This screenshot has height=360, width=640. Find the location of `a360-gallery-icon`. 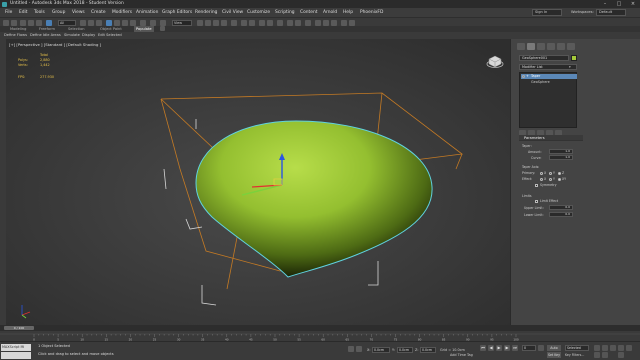

a360-gallery-icon is located at coordinates (352, 22).